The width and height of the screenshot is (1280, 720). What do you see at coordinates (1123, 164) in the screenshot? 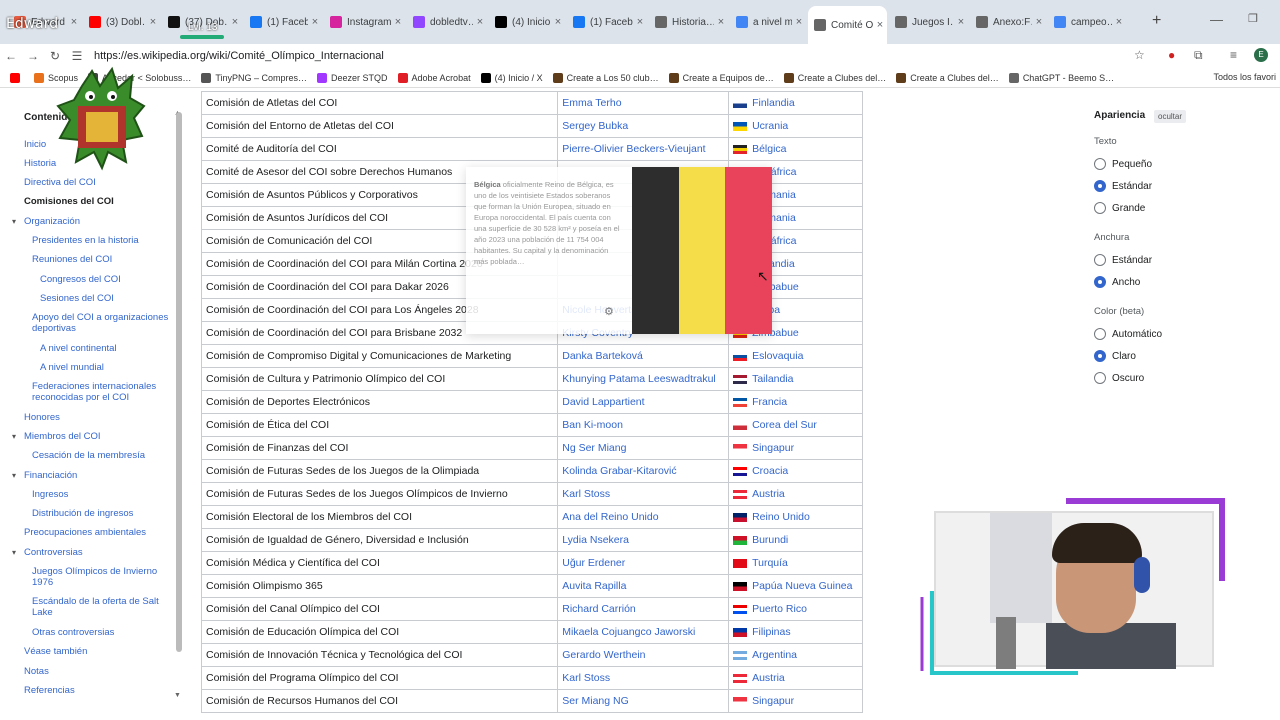
I see `appearance-option: Pequeño` at bounding box center [1123, 164].